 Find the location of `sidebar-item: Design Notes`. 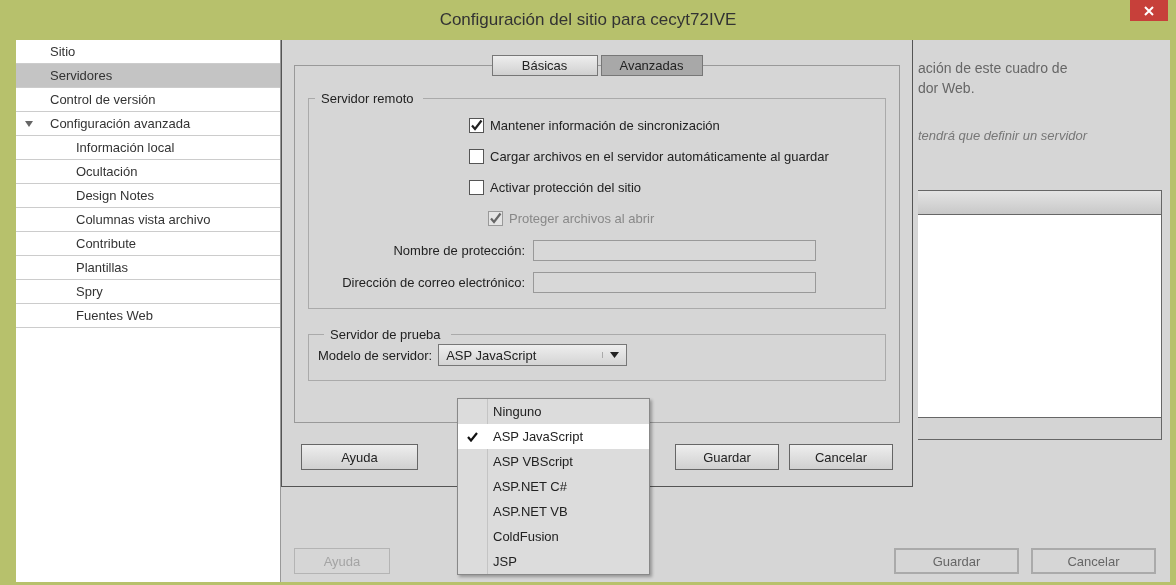

sidebar-item: Design Notes is located at coordinates (148, 196).